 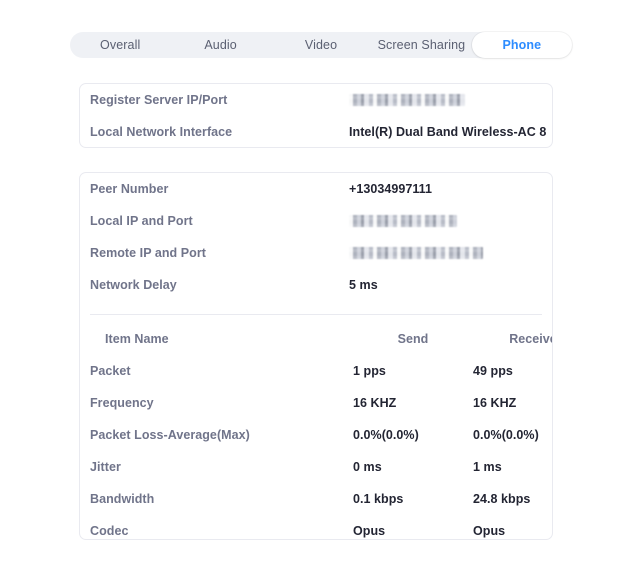 I want to click on local-network-interface-value: Intel(R) Dual Band Wireless-AC 8, so click(x=448, y=132).